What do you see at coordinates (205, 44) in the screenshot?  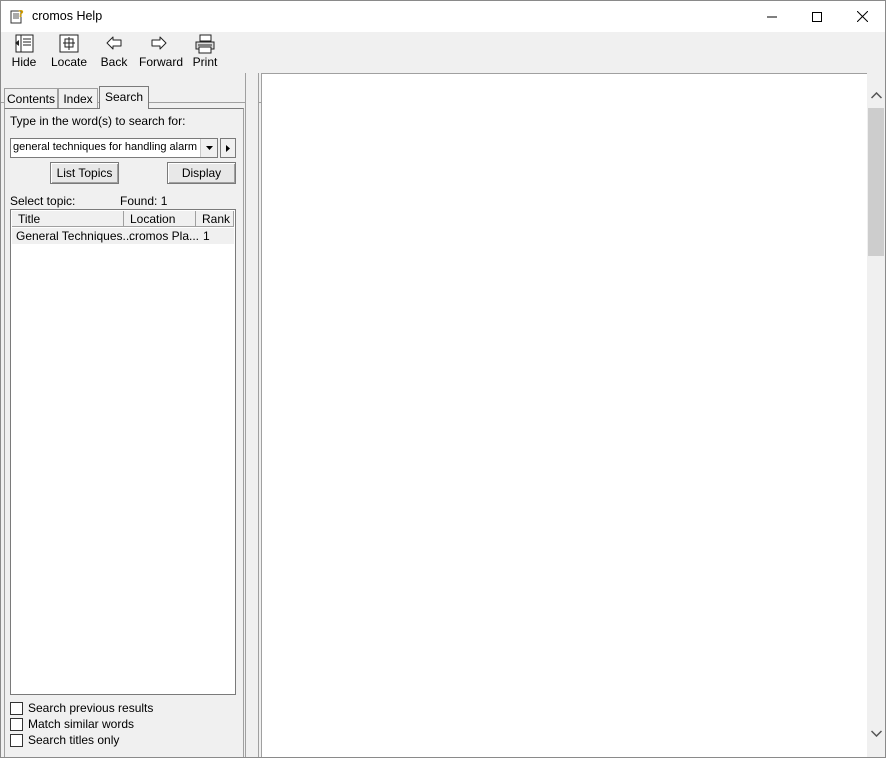 I see `printer-icon` at bounding box center [205, 44].